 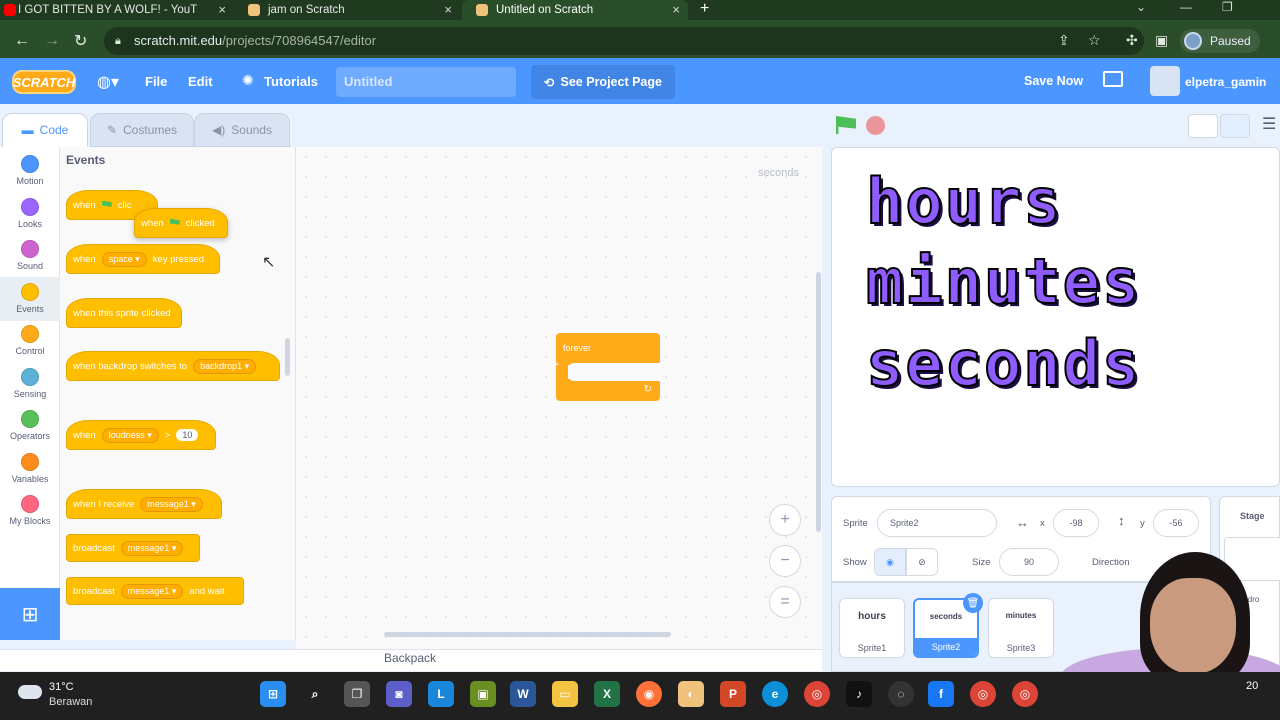 What do you see at coordinates (818, 402) in the screenshot?
I see `workspace-vertical-scrollbar` at bounding box center [818, 402].